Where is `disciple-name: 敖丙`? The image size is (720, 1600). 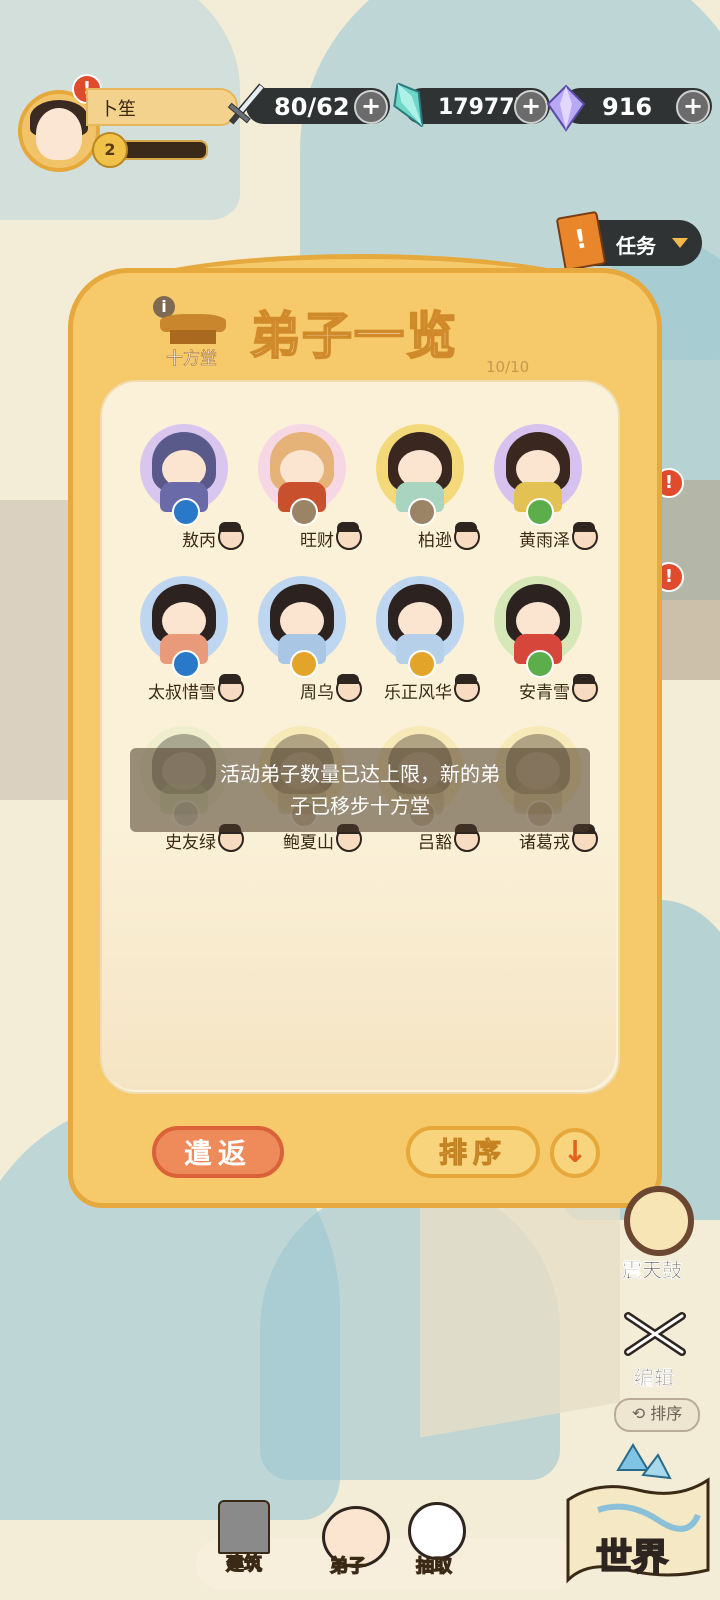 disciple-name: 敖丙 is located at coordinates (199, 541).